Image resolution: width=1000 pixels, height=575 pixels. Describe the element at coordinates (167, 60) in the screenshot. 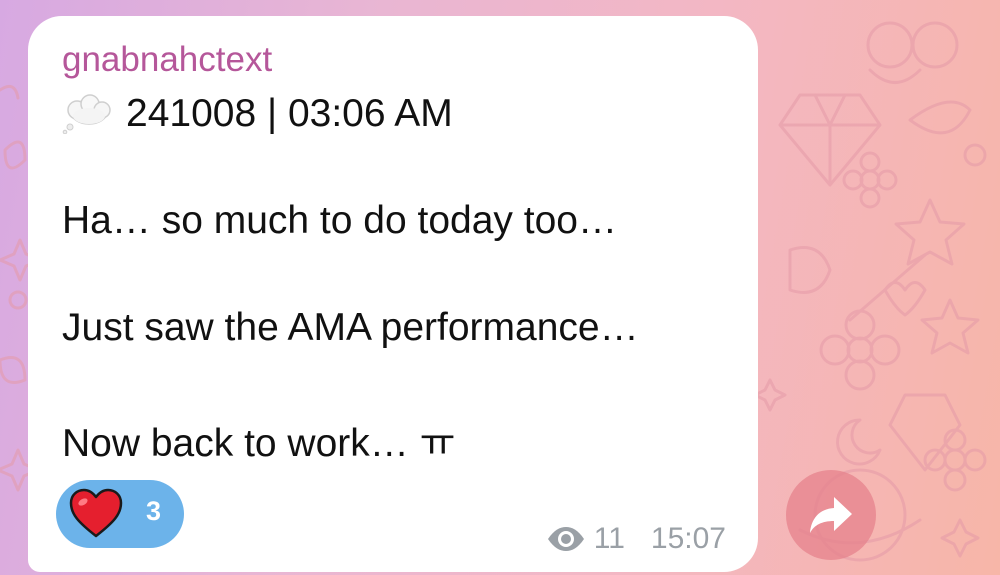

I see `sender-name: gnabnahctext` at that location.